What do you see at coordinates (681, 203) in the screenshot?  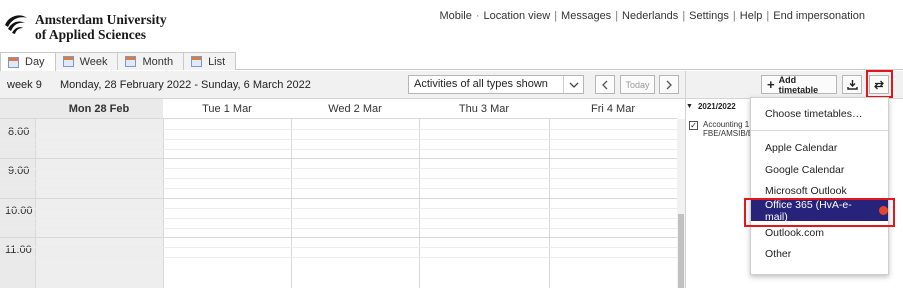 I see `calendar-scrollbar` at bounding box center [681, 203].